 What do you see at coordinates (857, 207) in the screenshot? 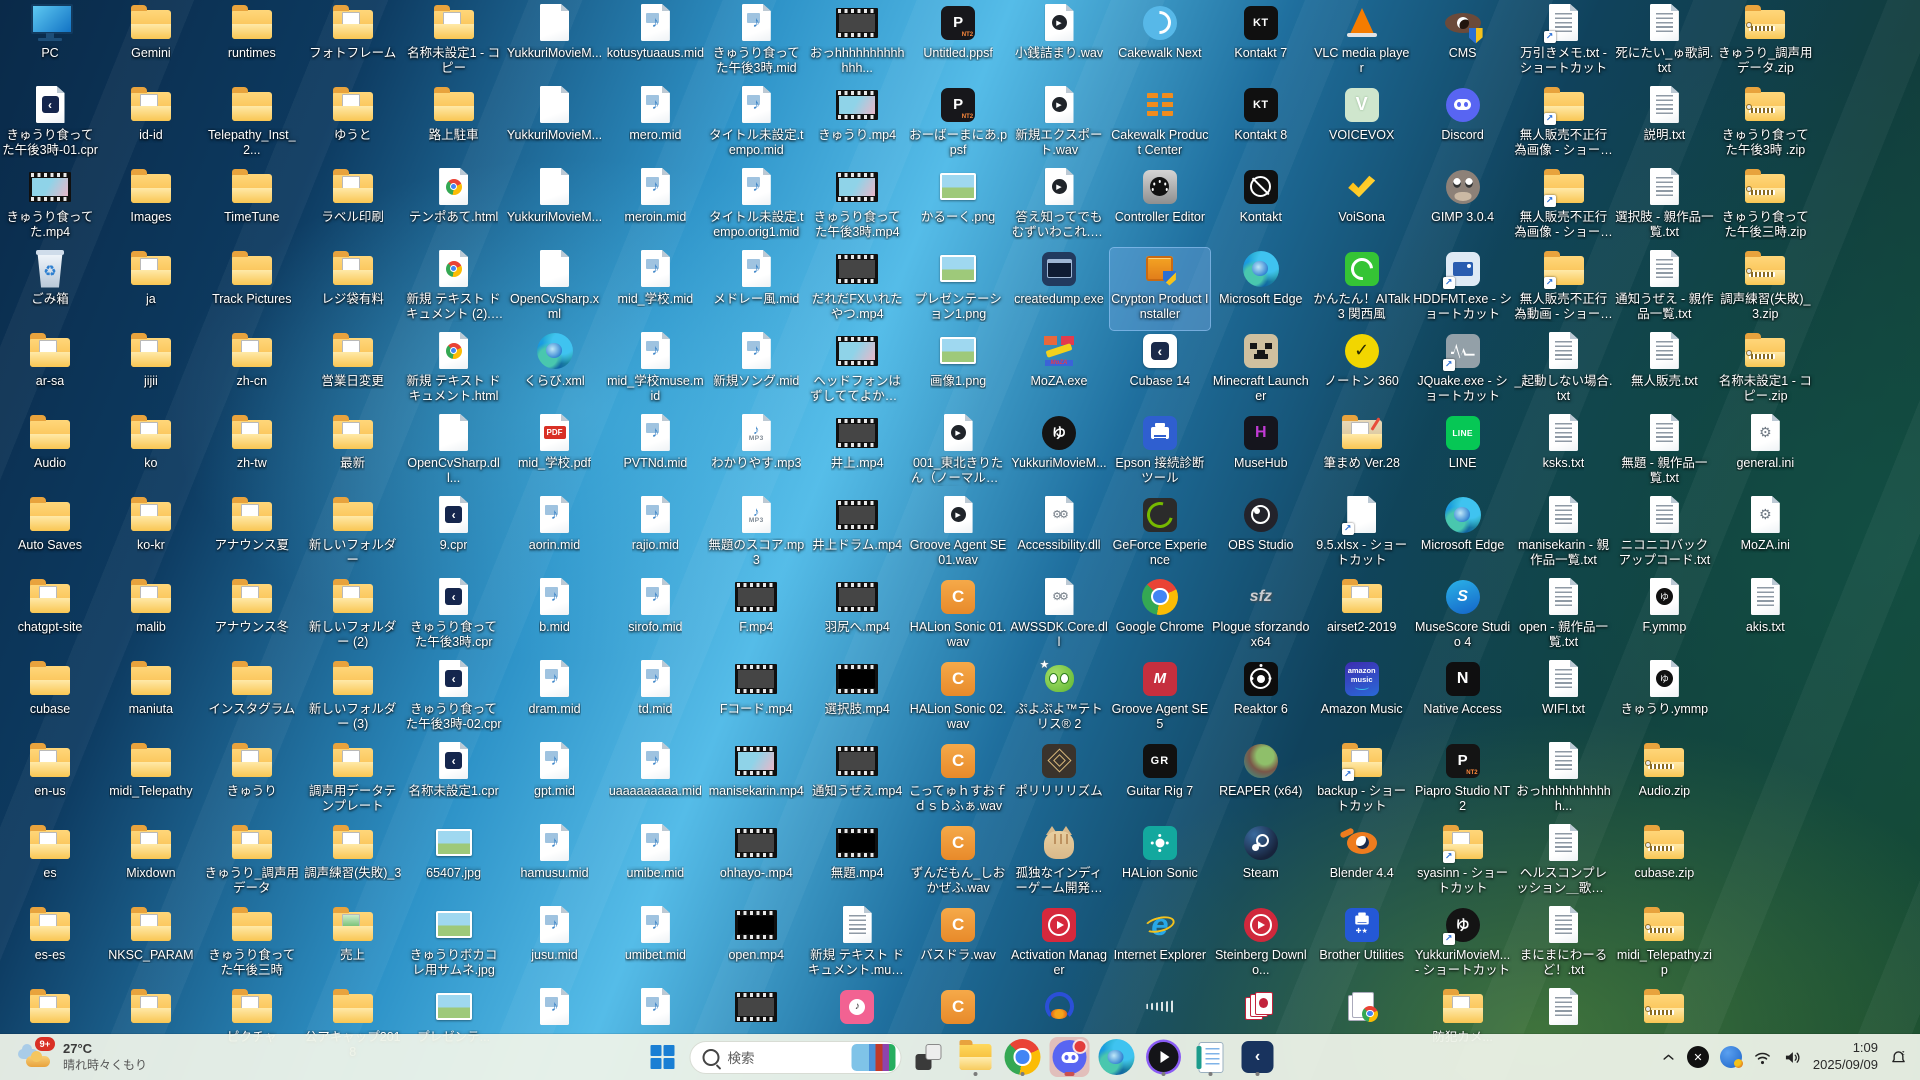
I see `desktop-icon: きゅうり食ってた午後3時.mp4` at bounding box center [857, 207].